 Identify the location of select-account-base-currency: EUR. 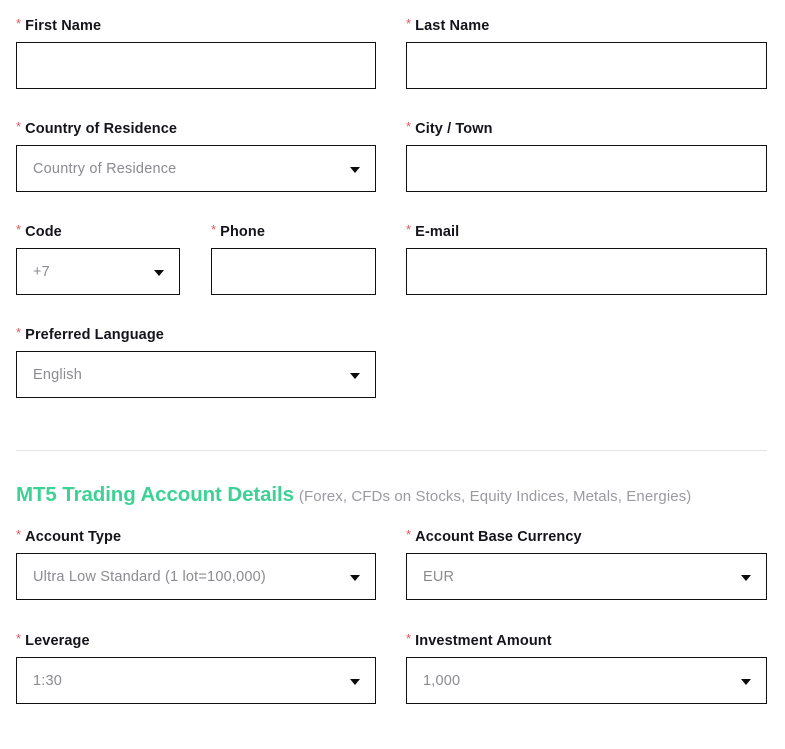
(586, 576).